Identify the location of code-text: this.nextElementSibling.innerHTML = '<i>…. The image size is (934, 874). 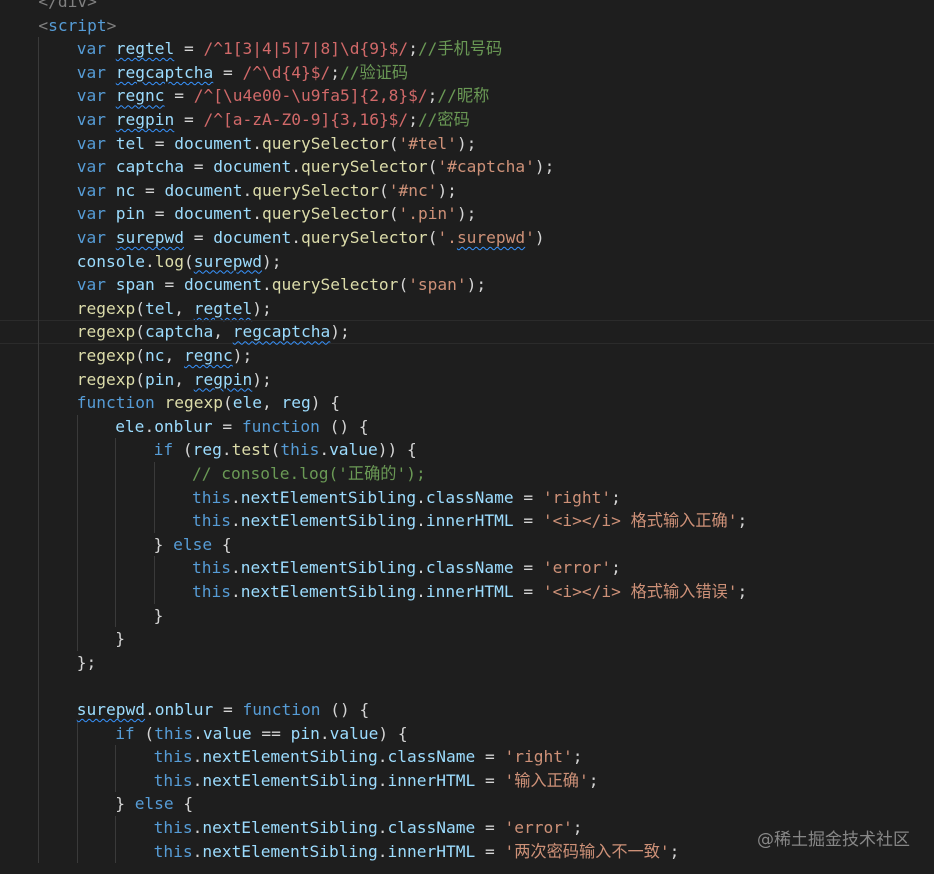
(469, 521).